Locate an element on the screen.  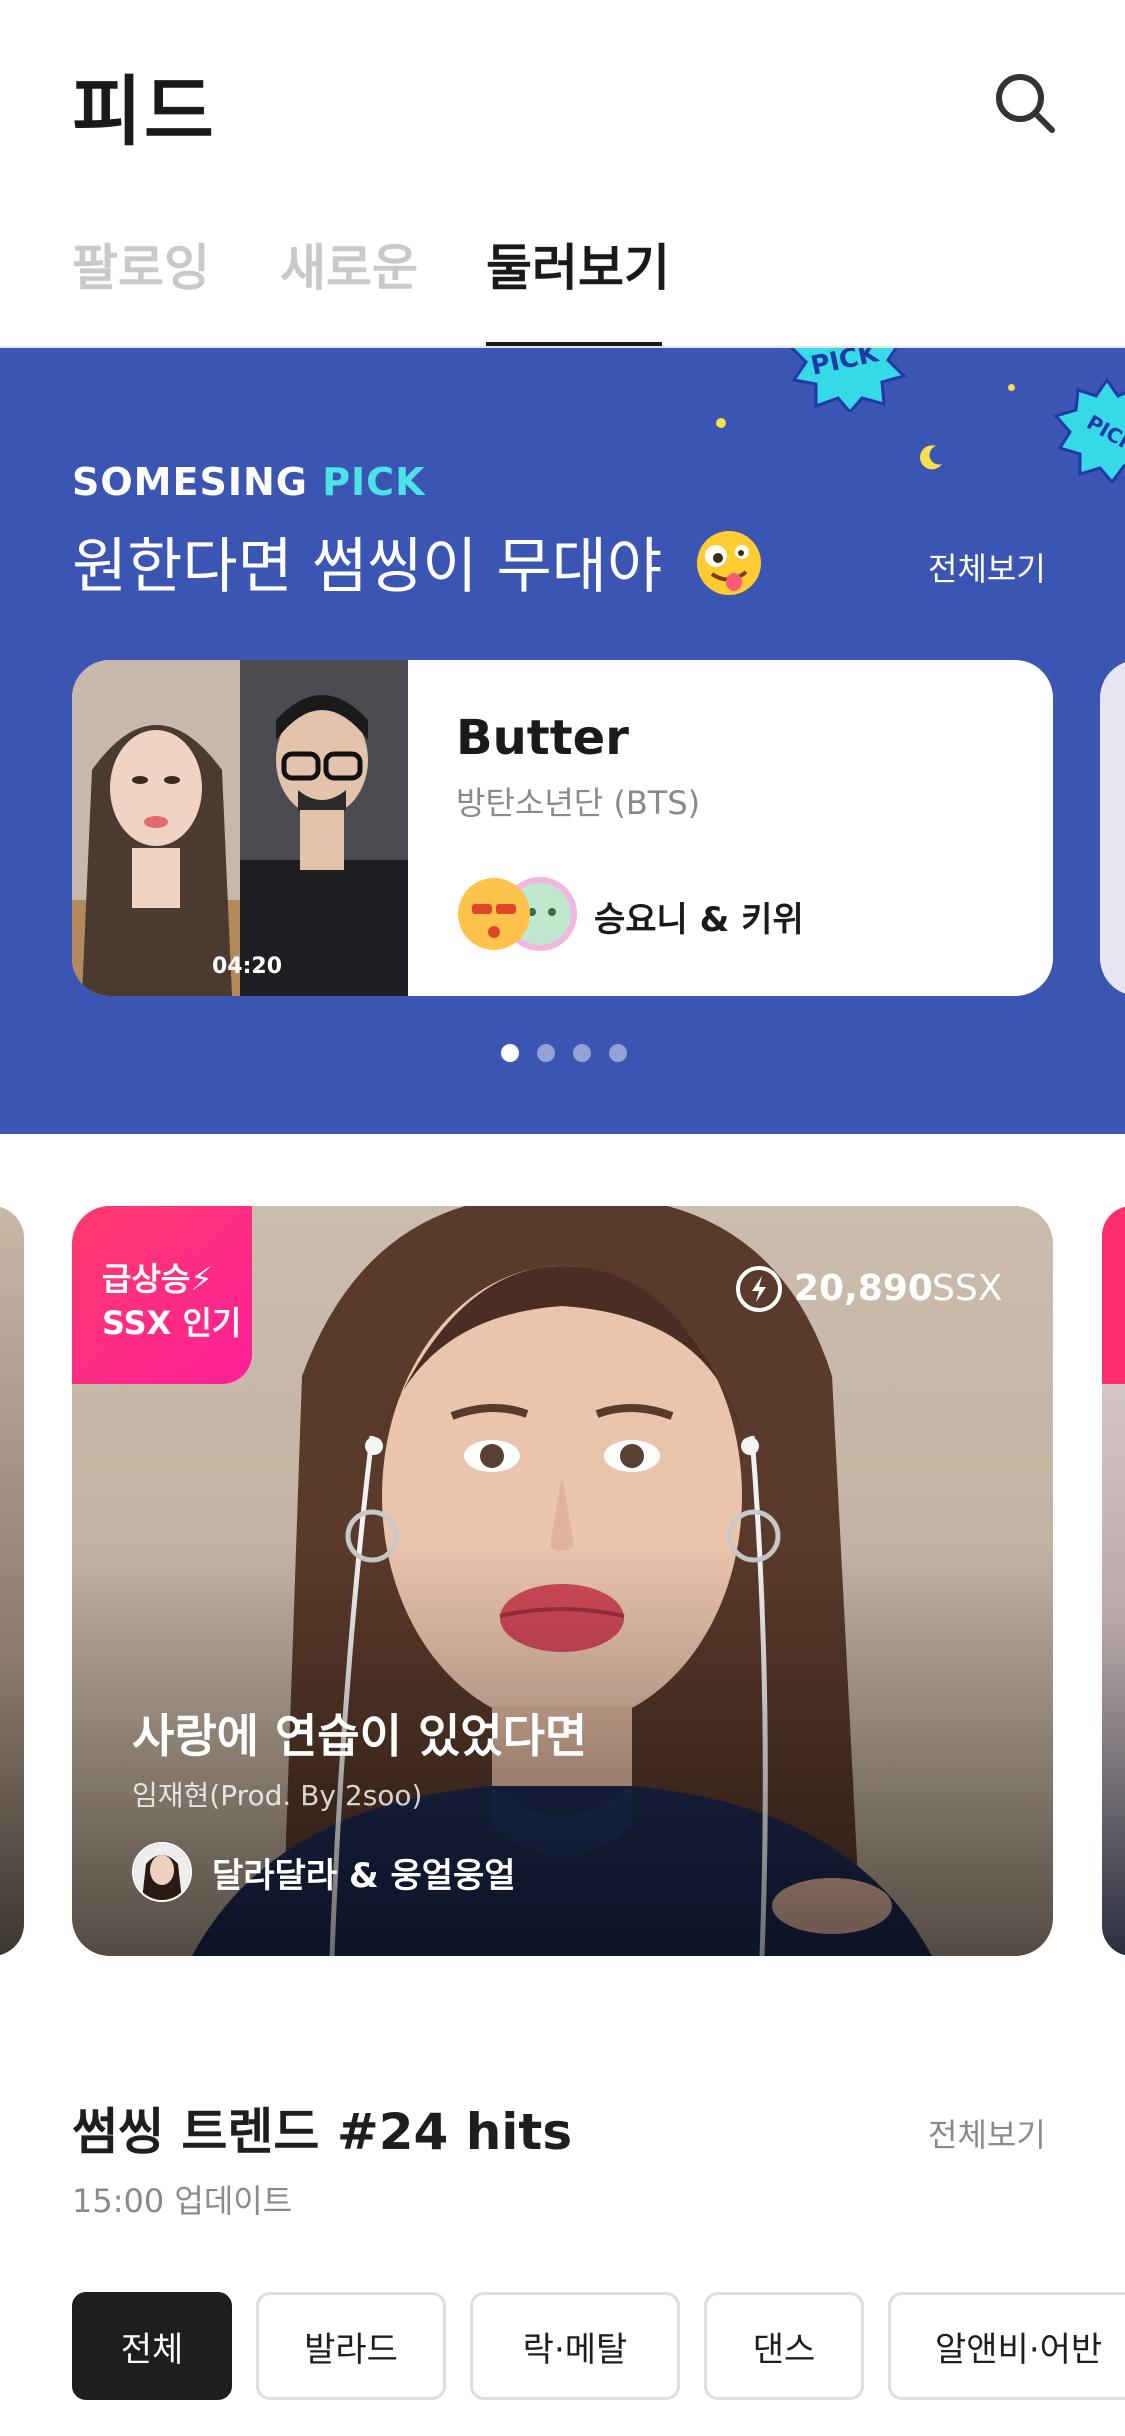
tab-explore: 둘러보기 is located at coordinates (578, 264).